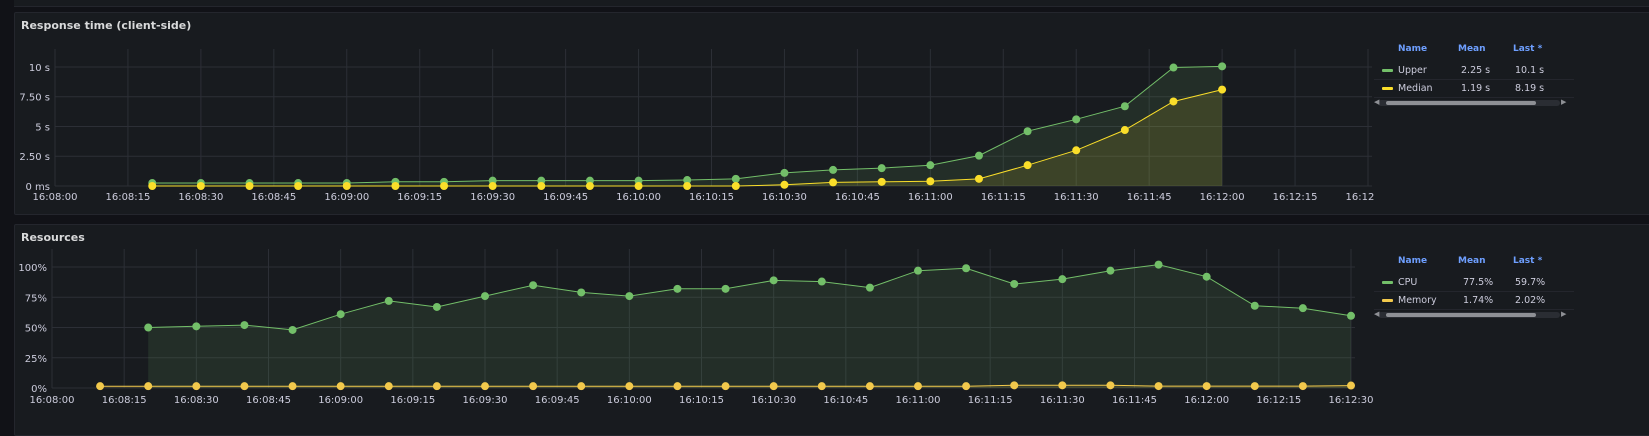  I want to click on legend-row-cpu: CPU 77.5% 59.7%, so click(1474, 283).